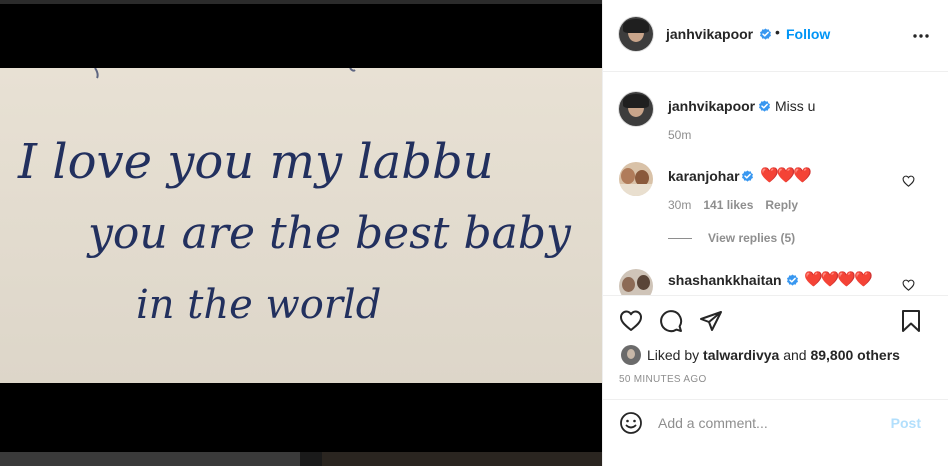 This screenshot has width=948, height=466. I want to click on media-bottom-edge, so click(301, 459).